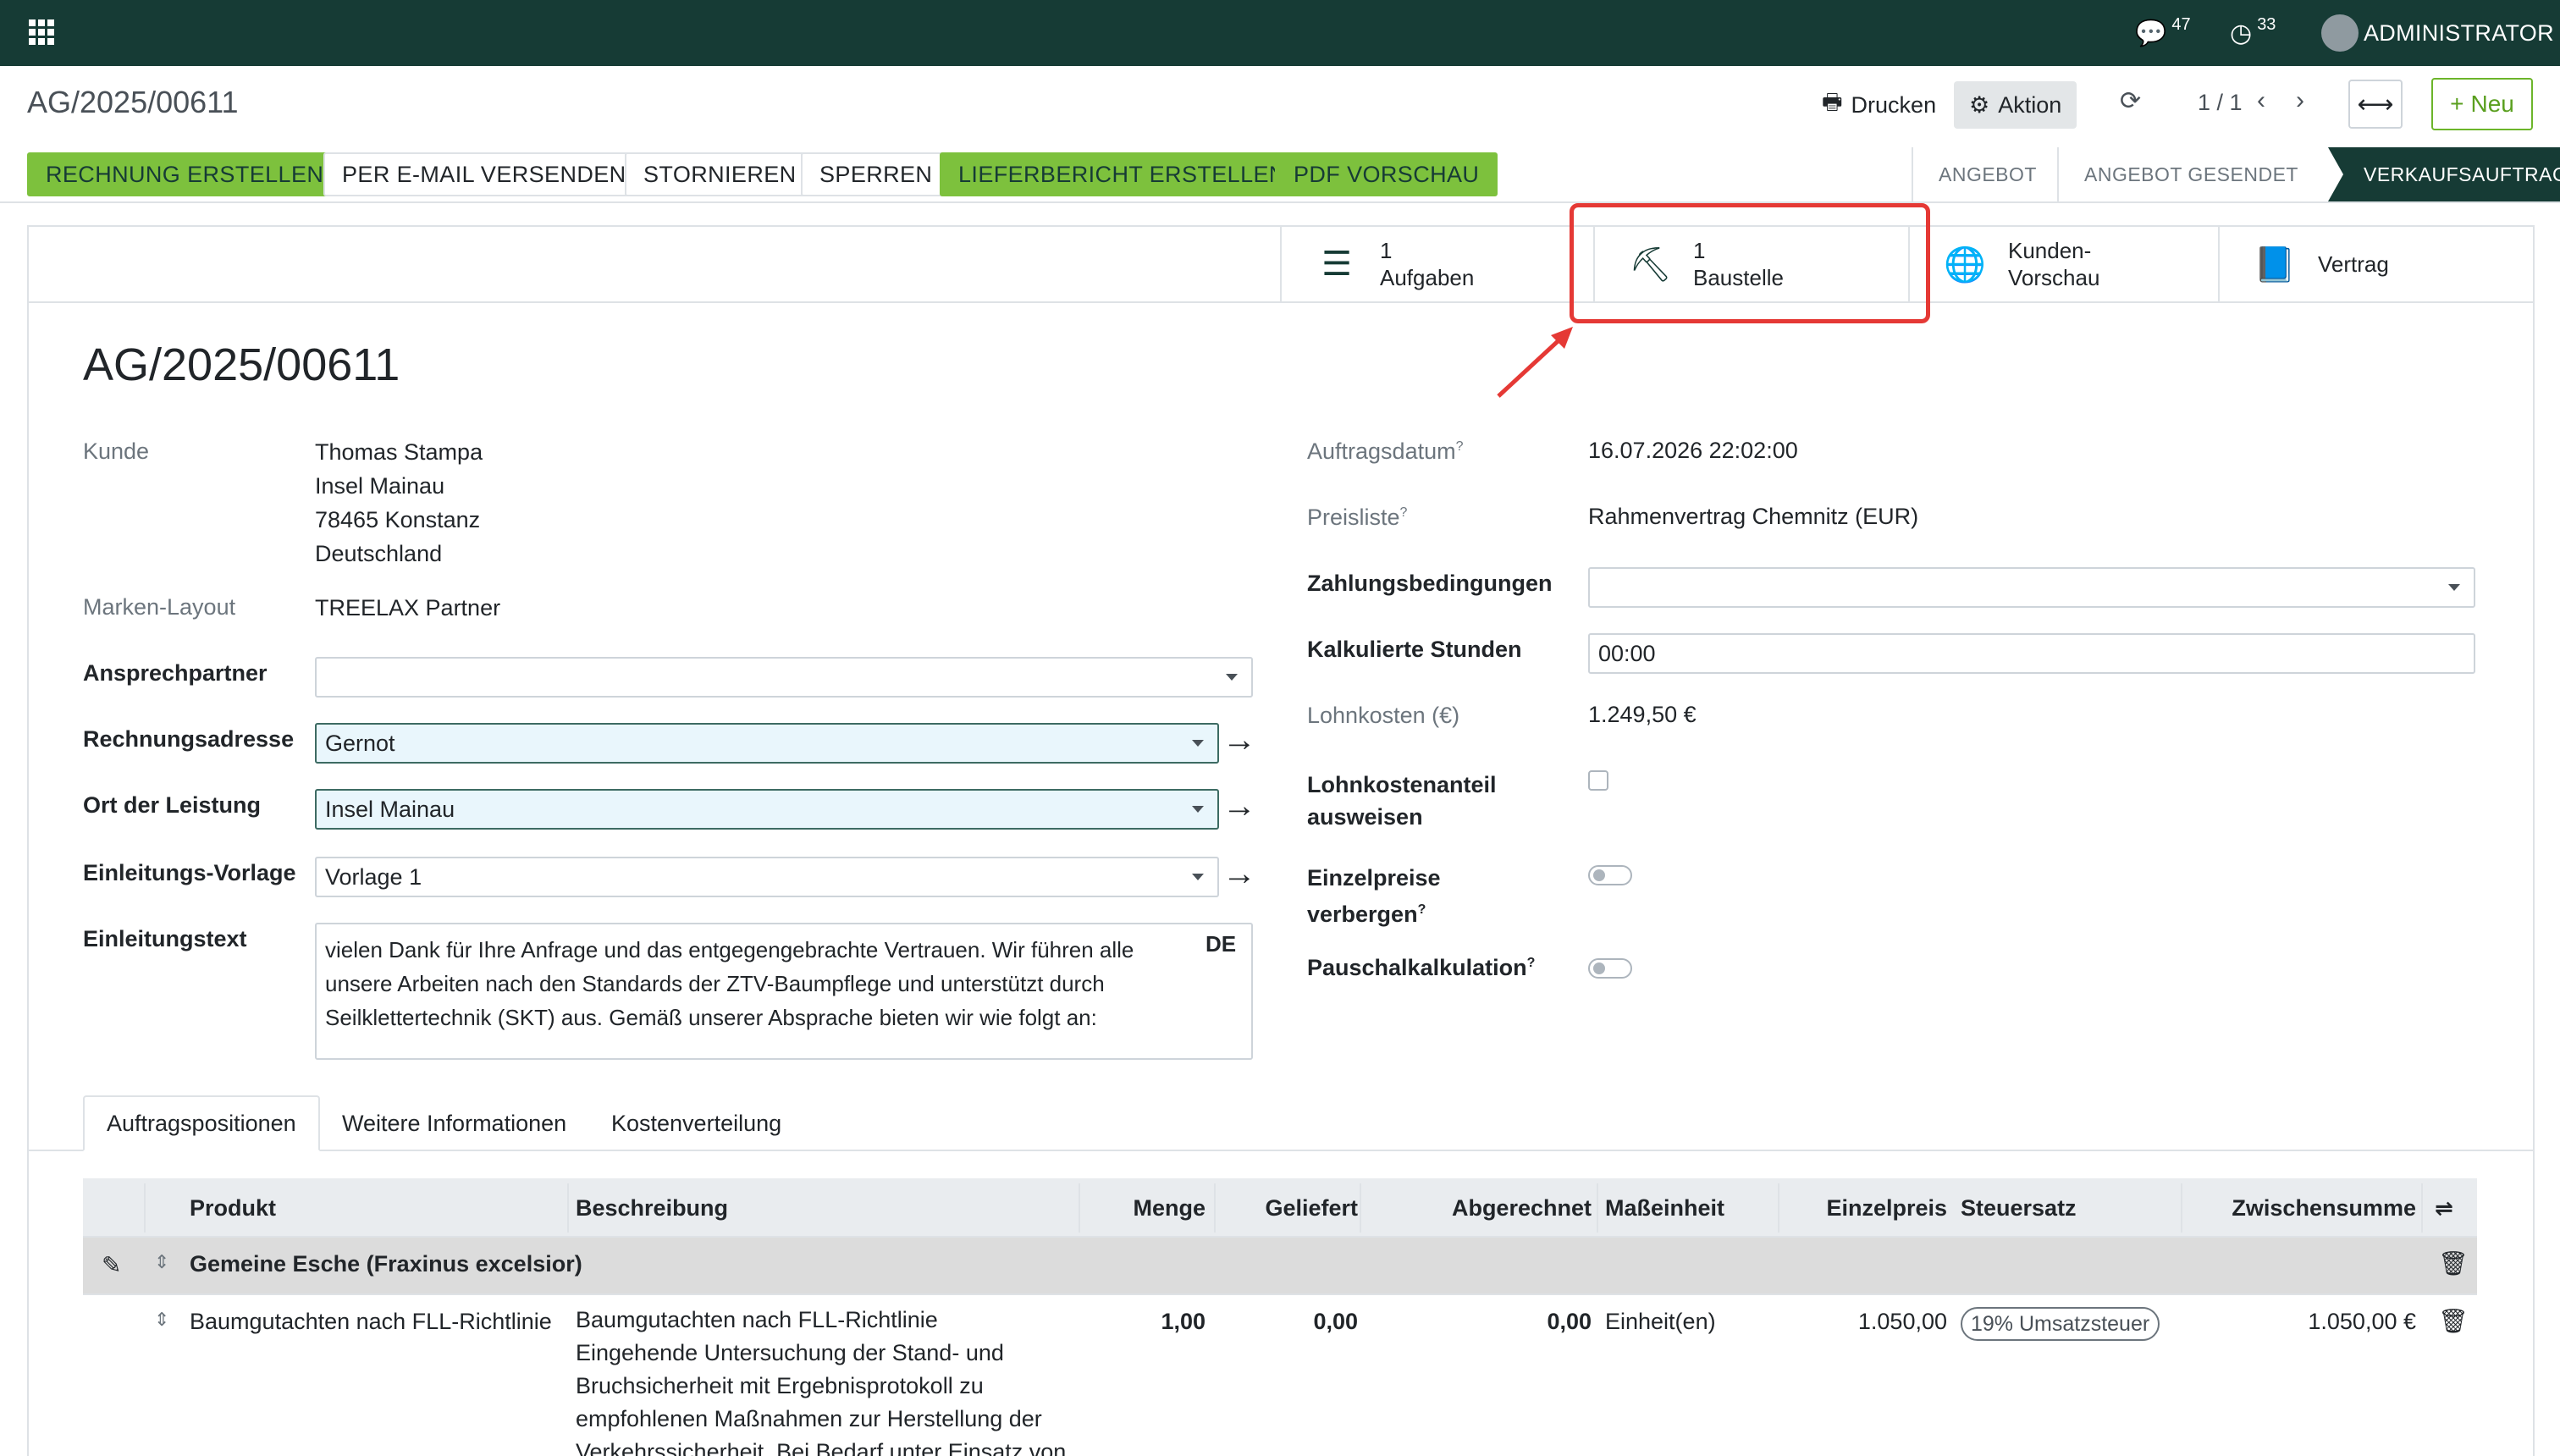 The image size is (2560, 1456). What do you see at coordinates (399, 452) in the screenshot?
I see `customer-name: Thomas Stampa` at bounding box center [399, 452].